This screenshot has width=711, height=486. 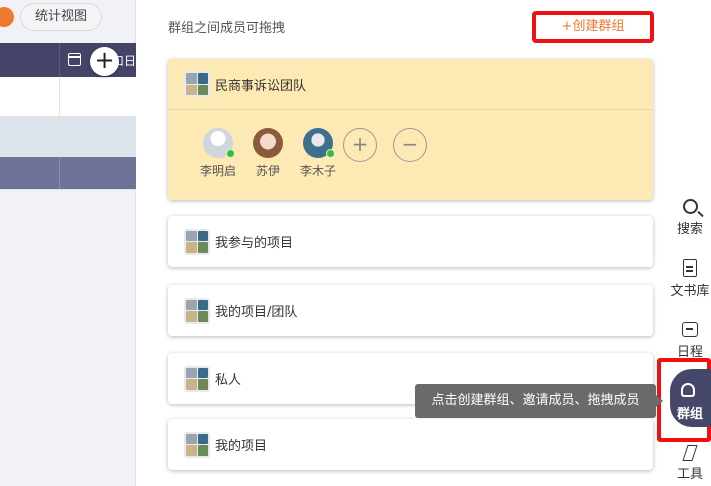 What do you see at coordinates (690, 453) in the screenshot?
I see `ruler-icon` at bounding box center [690, 453].